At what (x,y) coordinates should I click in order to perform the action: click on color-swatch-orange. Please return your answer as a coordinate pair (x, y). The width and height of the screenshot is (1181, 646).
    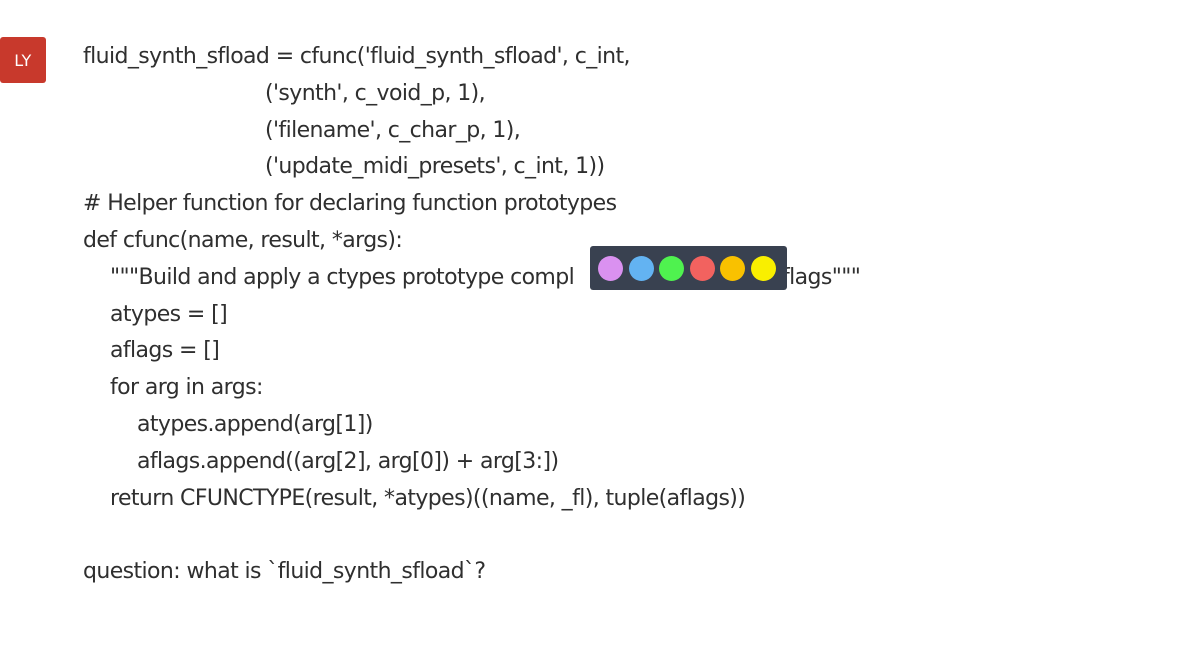
    Looking at the image, I should click on (732, 268).